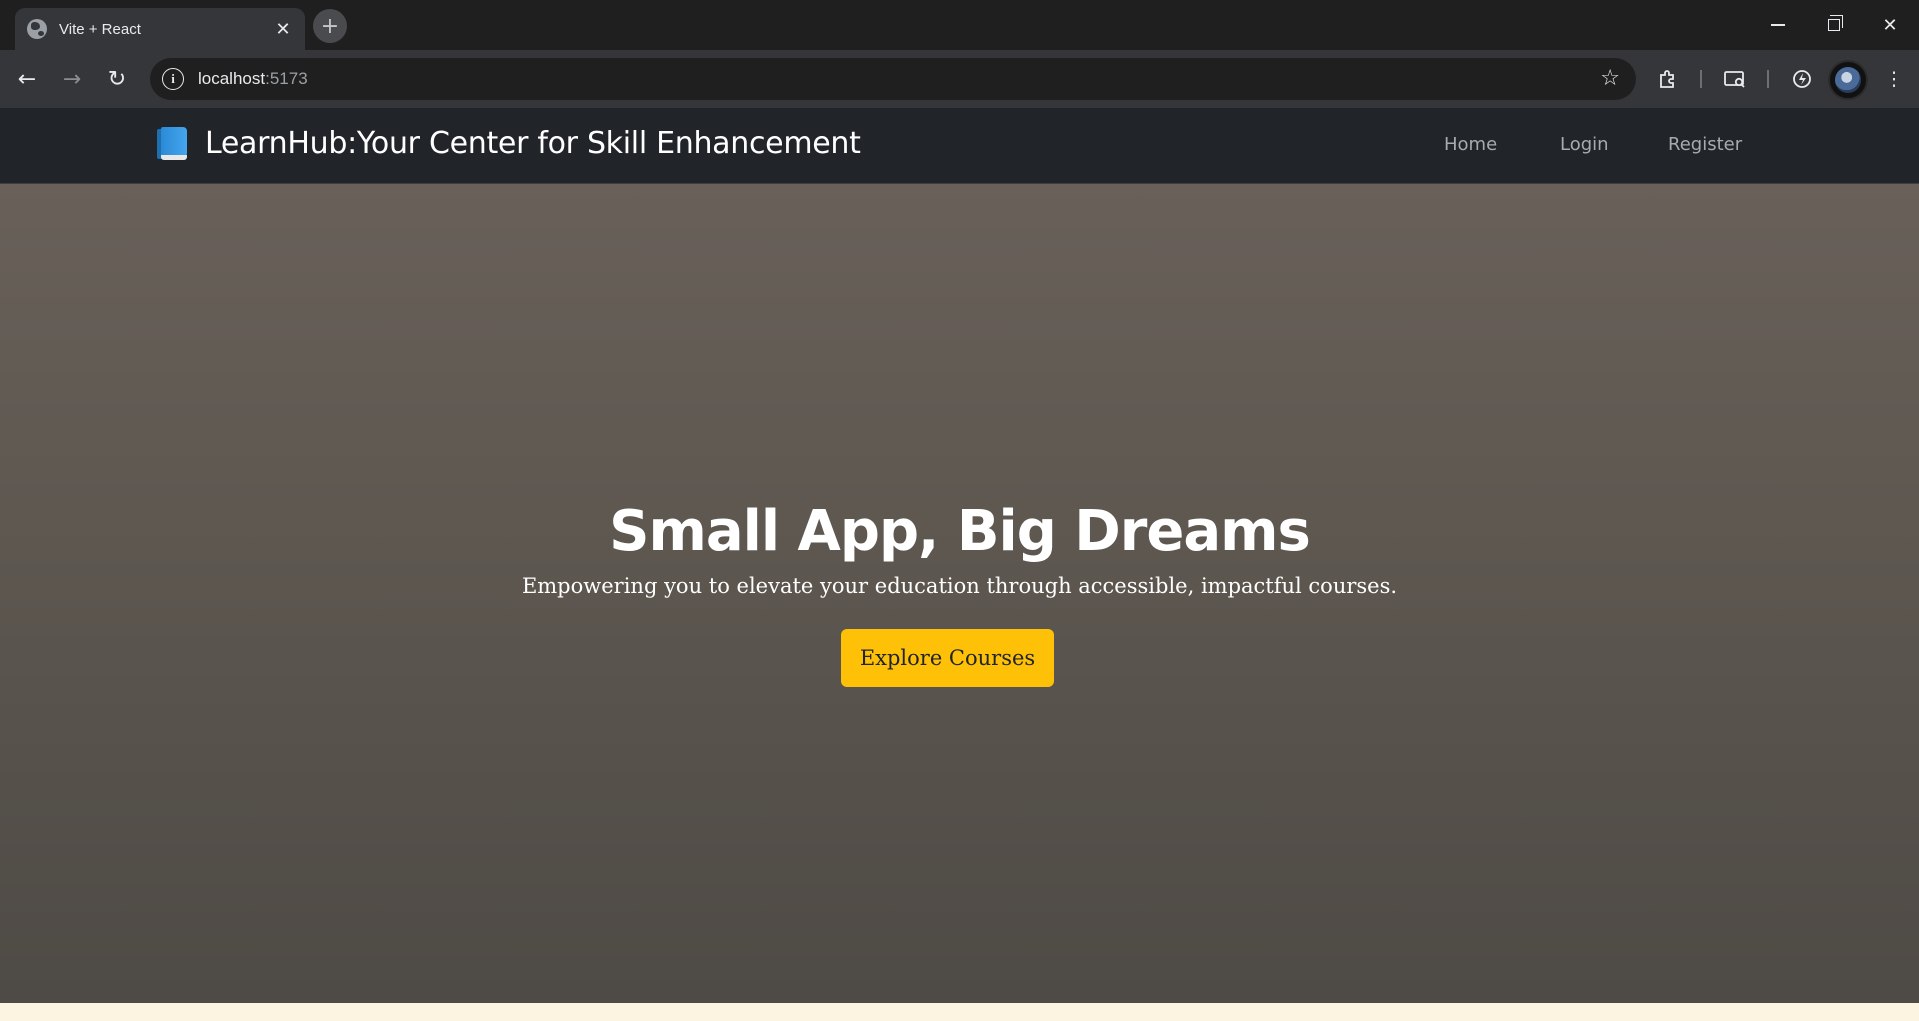 The height and width of the screenshot is (1021, 1919). What do you see at coordinates (1705, 144) in the screenshot?
I see `nav-link-register: Register` at bounding box center [1705, 144].